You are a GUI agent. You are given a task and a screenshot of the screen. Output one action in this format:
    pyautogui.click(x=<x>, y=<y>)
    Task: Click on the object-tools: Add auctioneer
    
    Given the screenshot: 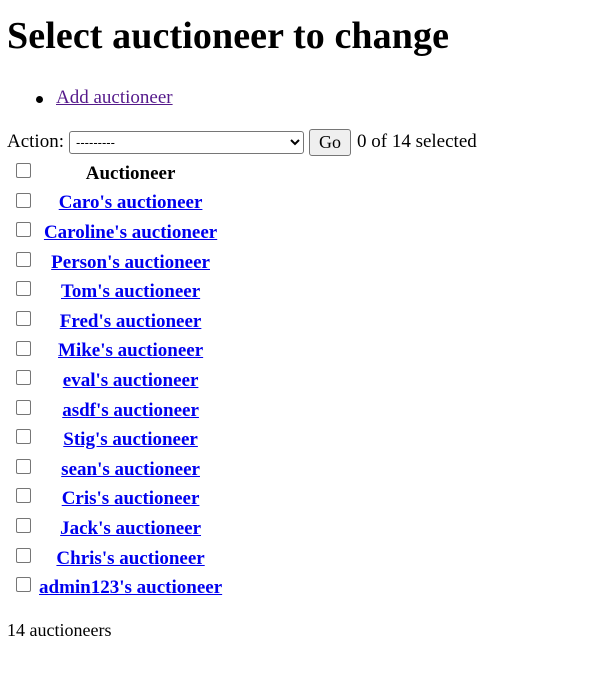 What is the action you would take?
    pyautogui.click(x=311, y=98)
    